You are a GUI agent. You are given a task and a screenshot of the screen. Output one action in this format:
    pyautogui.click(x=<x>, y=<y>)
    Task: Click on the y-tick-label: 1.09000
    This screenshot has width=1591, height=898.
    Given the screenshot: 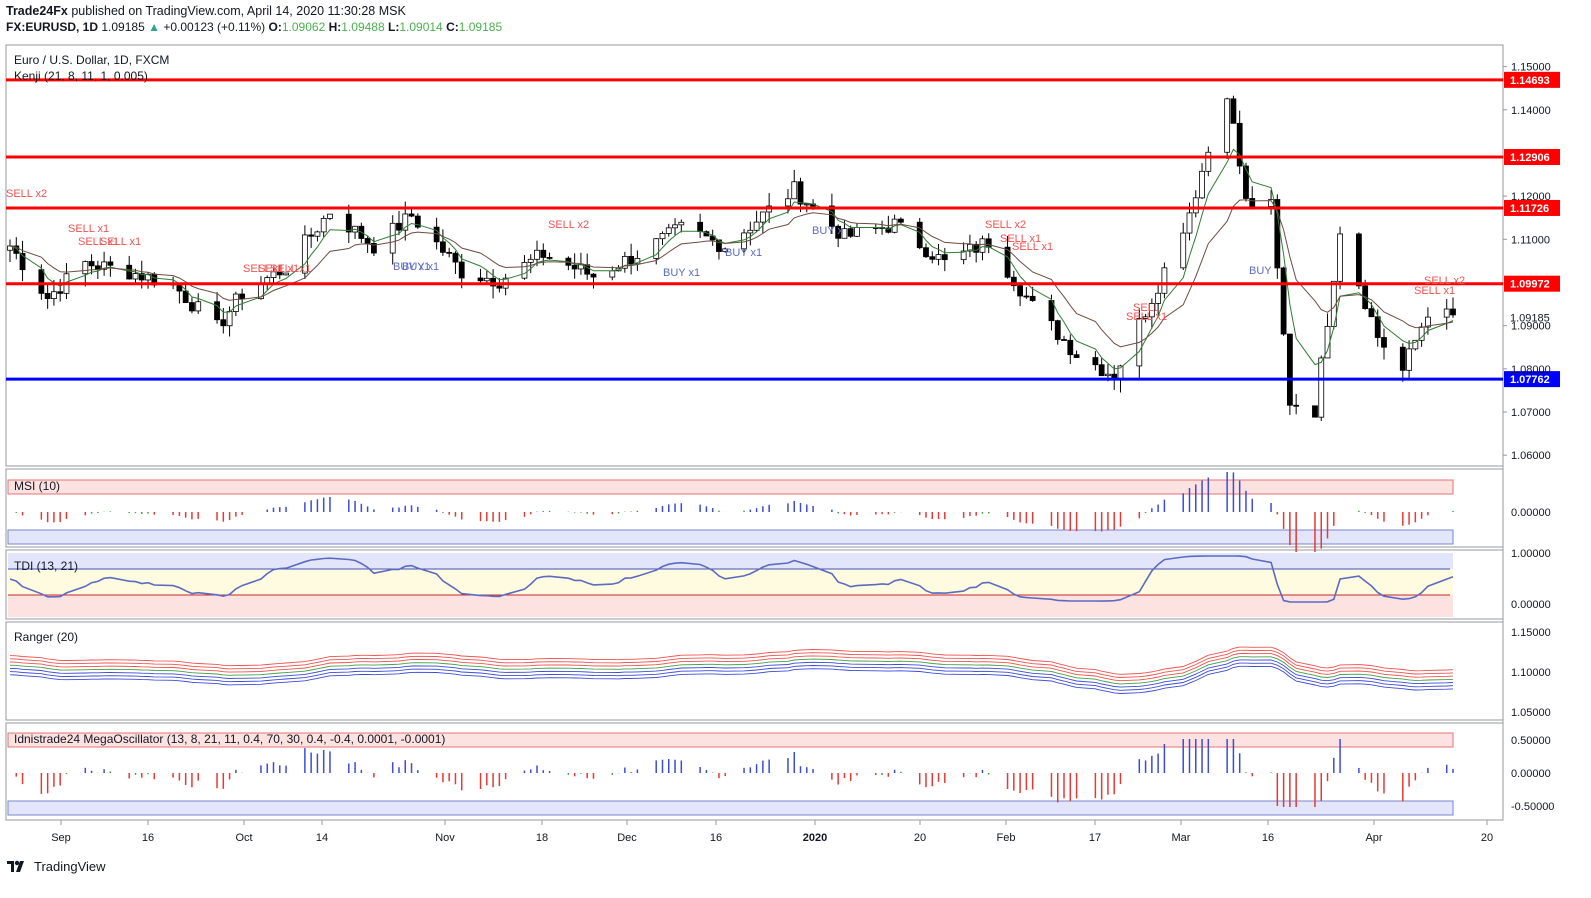 What is the action you would take?
    pyautogui.click(x=1531, y=327)
    